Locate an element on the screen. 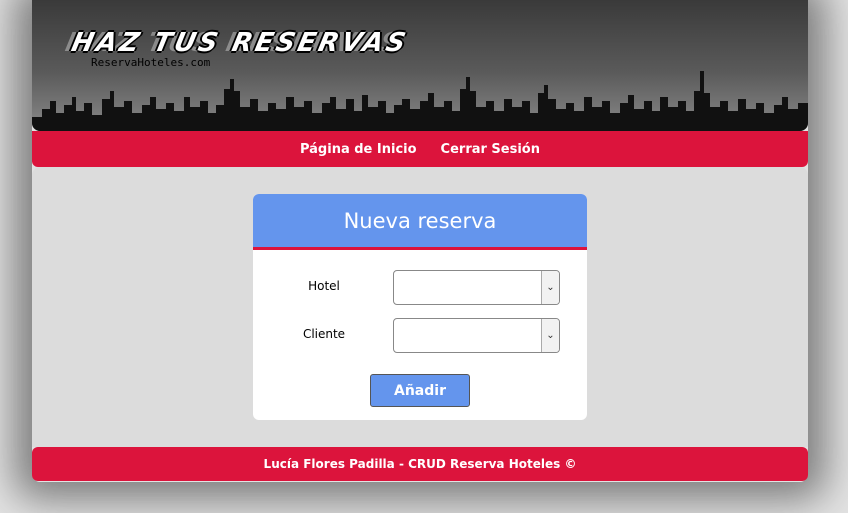 Image resolution: width=848 pixels, height=513 pixels. nav-link-logout: Cerrar Sesión is located at coordinates (490, 149).